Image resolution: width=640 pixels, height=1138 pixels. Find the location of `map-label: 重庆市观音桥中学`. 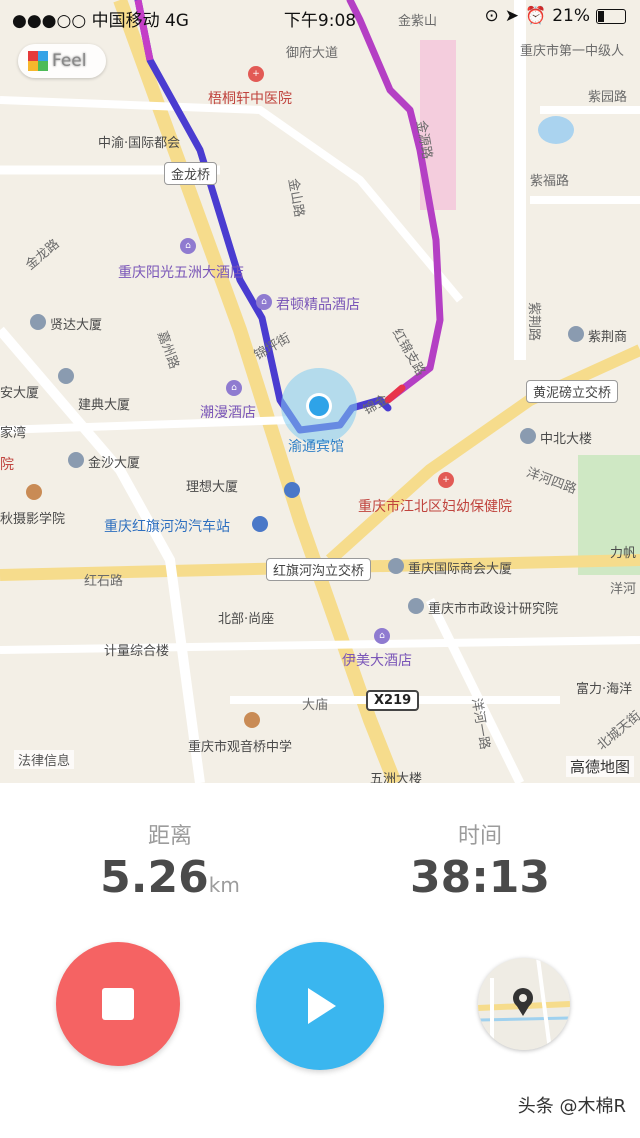

map-label: 重庆市观音桥中学 is located at coordinates (240, 747).